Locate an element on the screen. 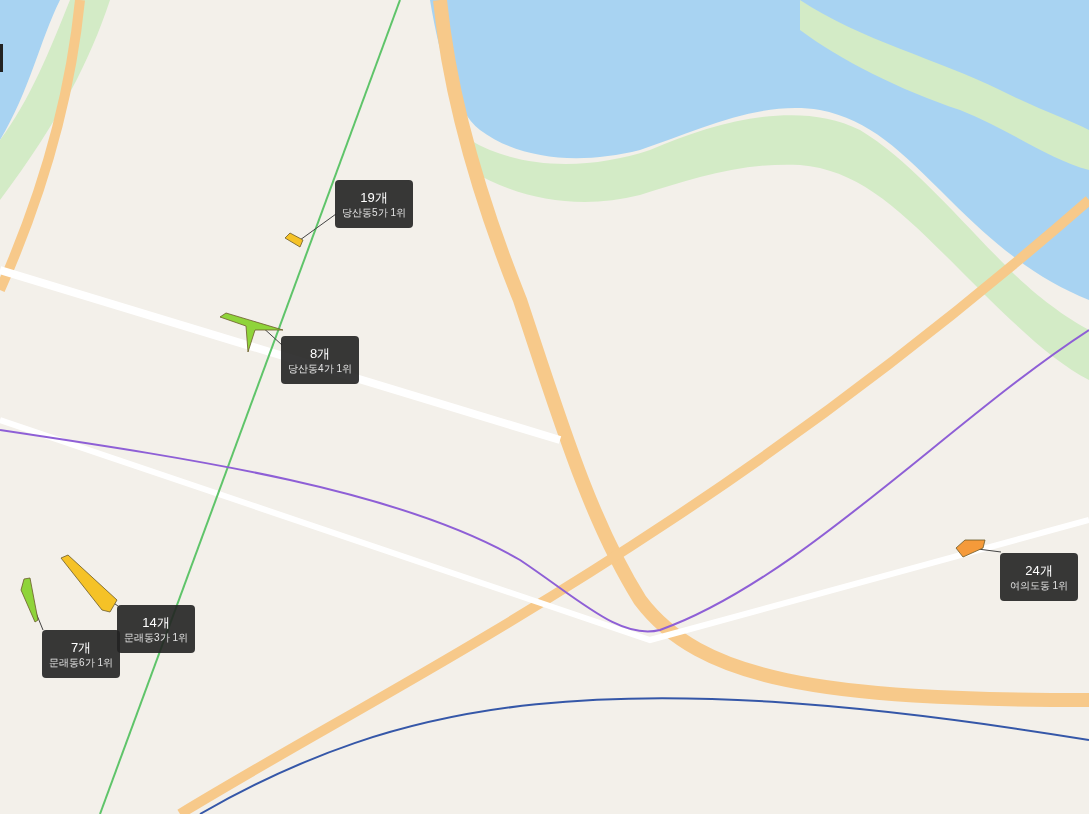 The height and width of the screenshot is (814, 1089). marker-callout: 19개 당산동5가 1위 is located at coordinates (374, 204).